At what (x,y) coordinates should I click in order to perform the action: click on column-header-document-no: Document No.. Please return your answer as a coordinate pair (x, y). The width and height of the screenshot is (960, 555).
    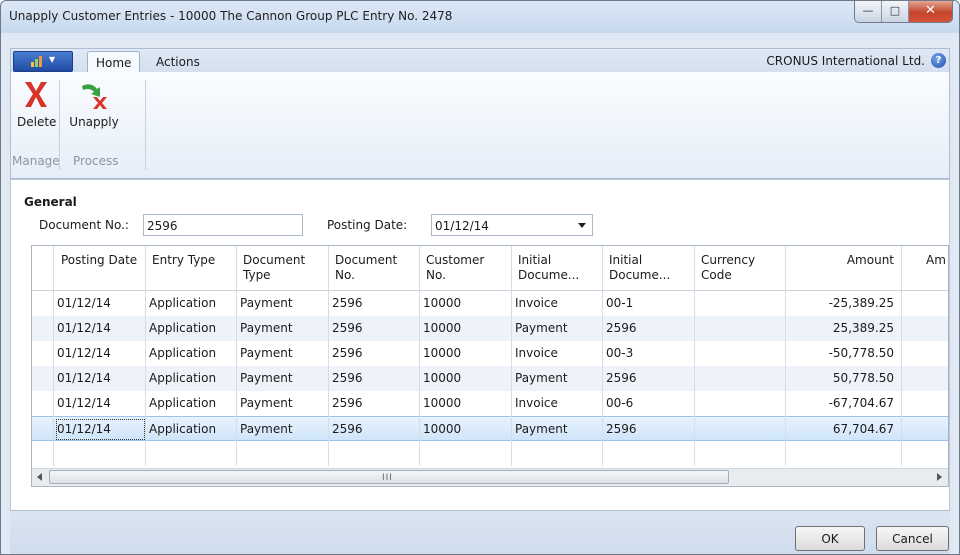
    Looking at the image, I should click on (366, 268).